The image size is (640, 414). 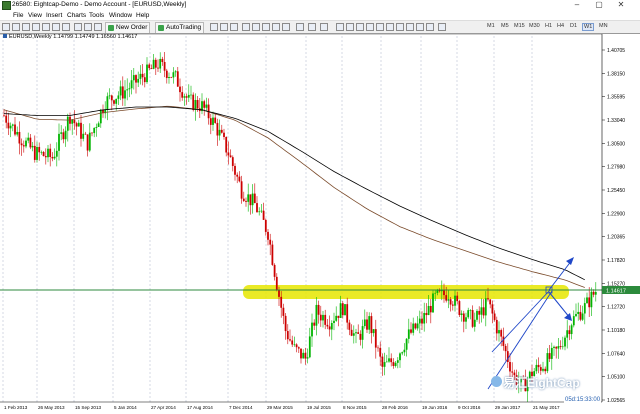 I want to click on price-tick-label: 1.38150, so click(x=616, y=74).